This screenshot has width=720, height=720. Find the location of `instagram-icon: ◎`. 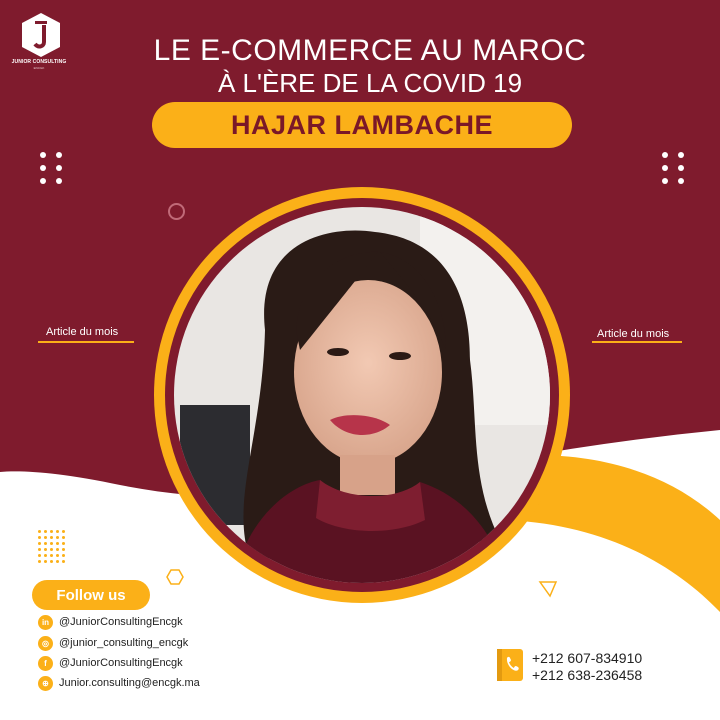

instagram-icon: ◎ is located at coordinates (45, 643).